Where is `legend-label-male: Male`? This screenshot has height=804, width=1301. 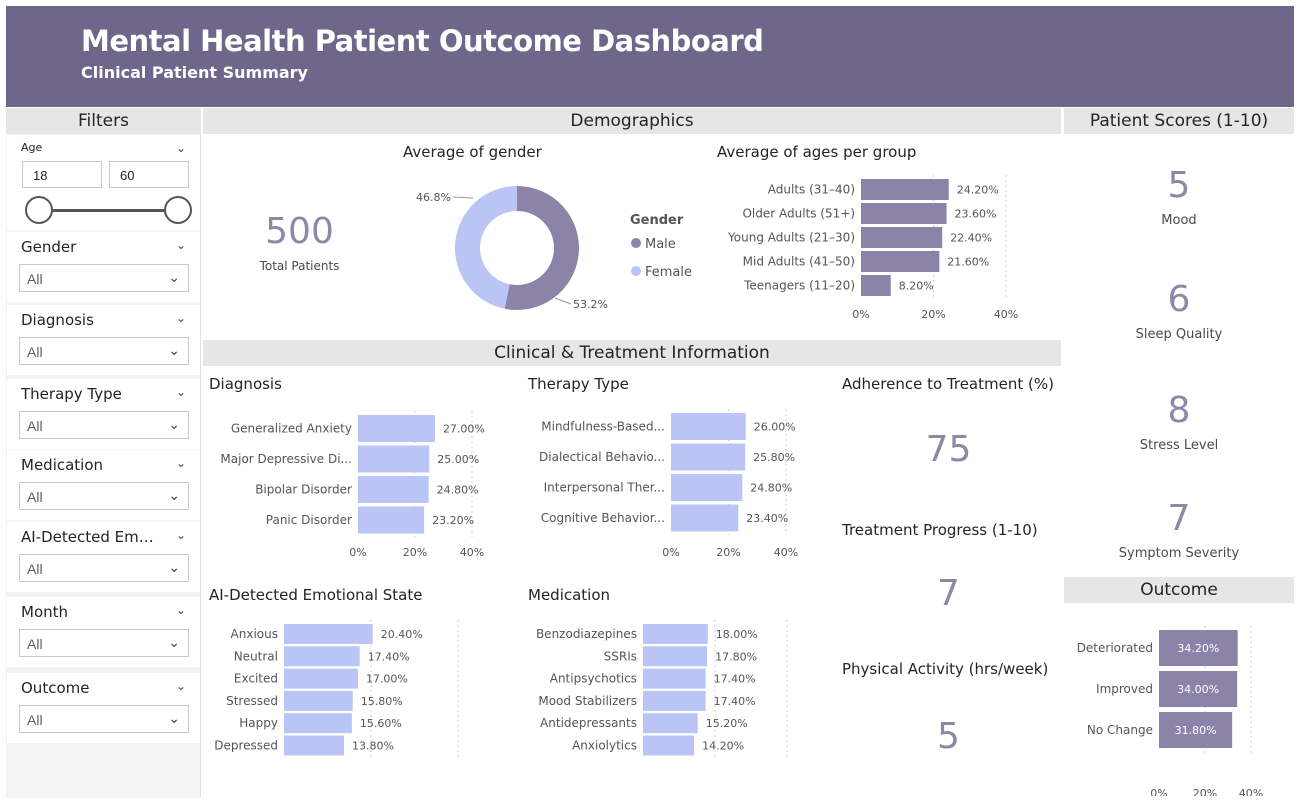 legend-label-male: Male is located at coordinates (660, 244).